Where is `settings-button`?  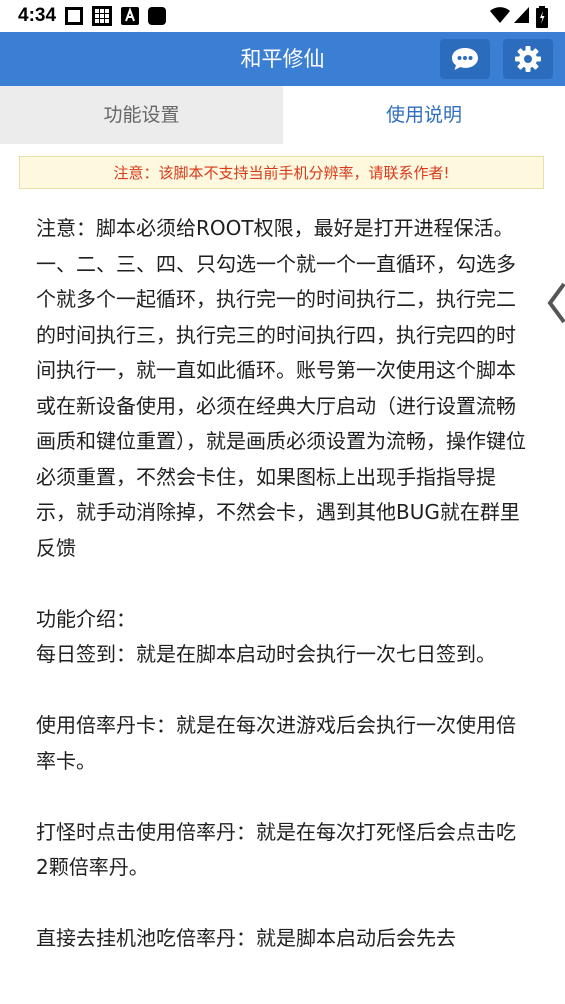
settings-button is located at coordinates (528, 59).